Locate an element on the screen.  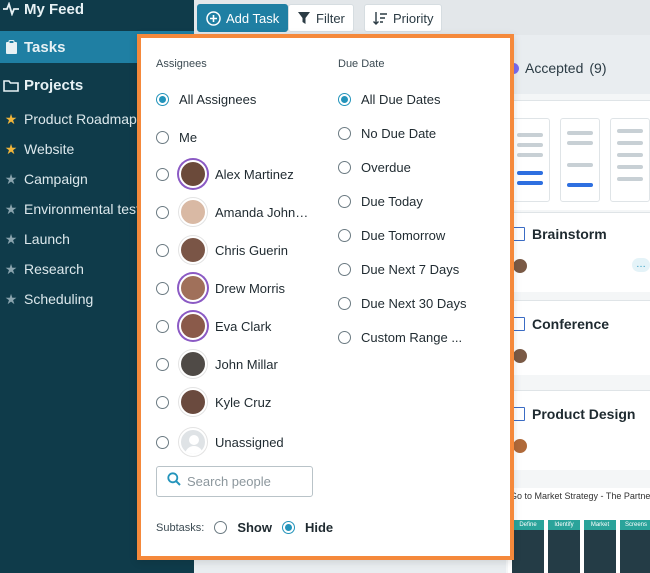
document-icon is located at coordinates (519, 324).